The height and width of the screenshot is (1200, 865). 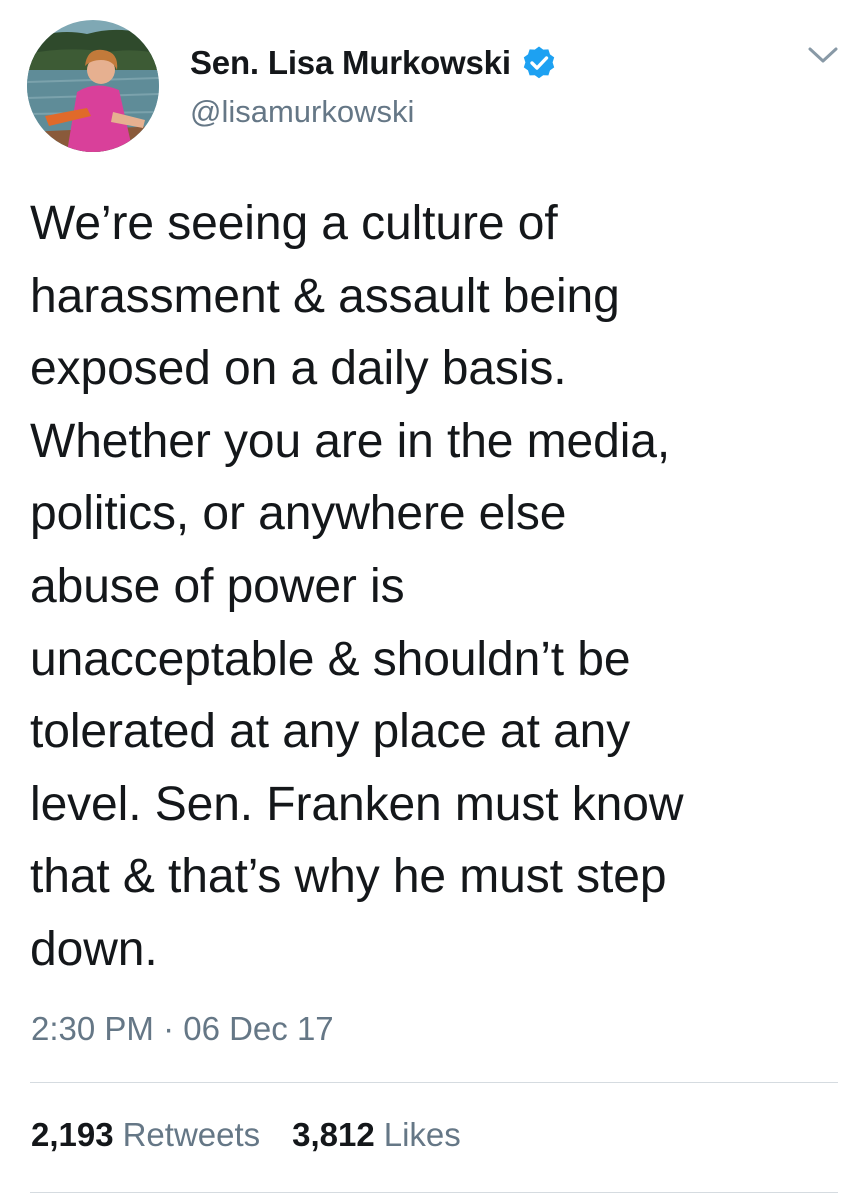 What do you see at coordinates (539, 62) in the screenshot?
I see `verified-badge-icon` at bounding box center [539, 62].